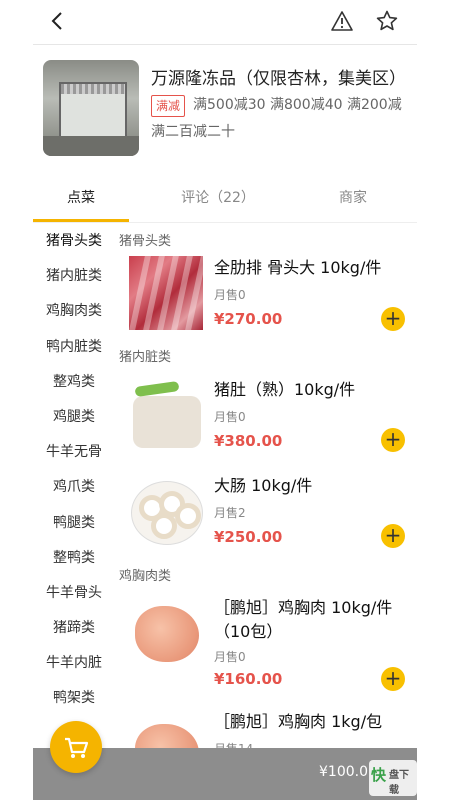  Describe the element at coordinates (248, 537) in the screenshot. I see `product-price: ¥250.00` at that location.